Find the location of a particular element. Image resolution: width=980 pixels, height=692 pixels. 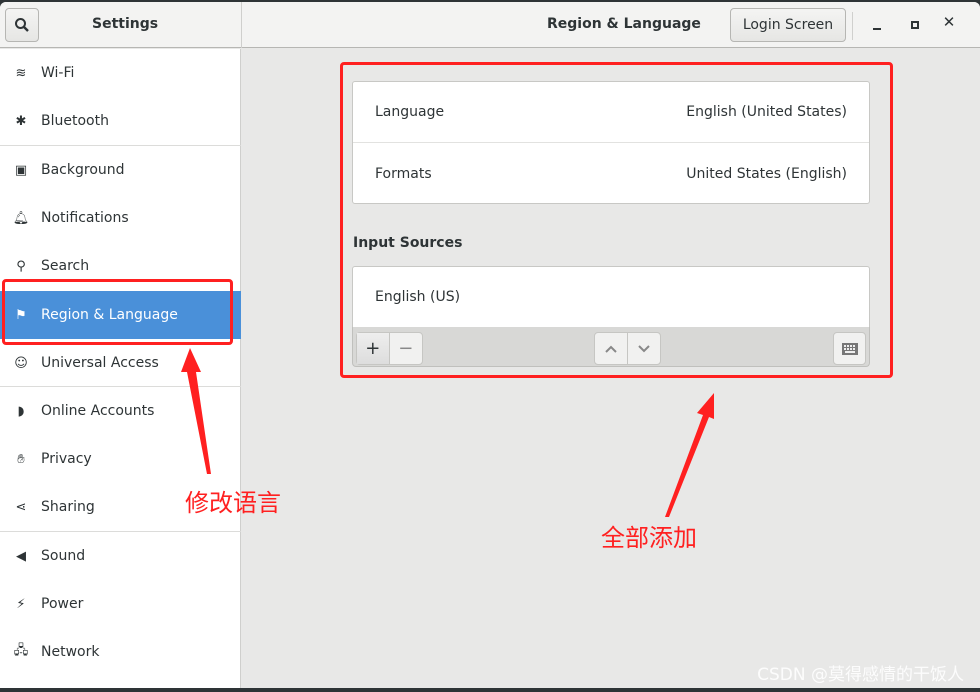

arrow-left is located at coordinates (196, 411).